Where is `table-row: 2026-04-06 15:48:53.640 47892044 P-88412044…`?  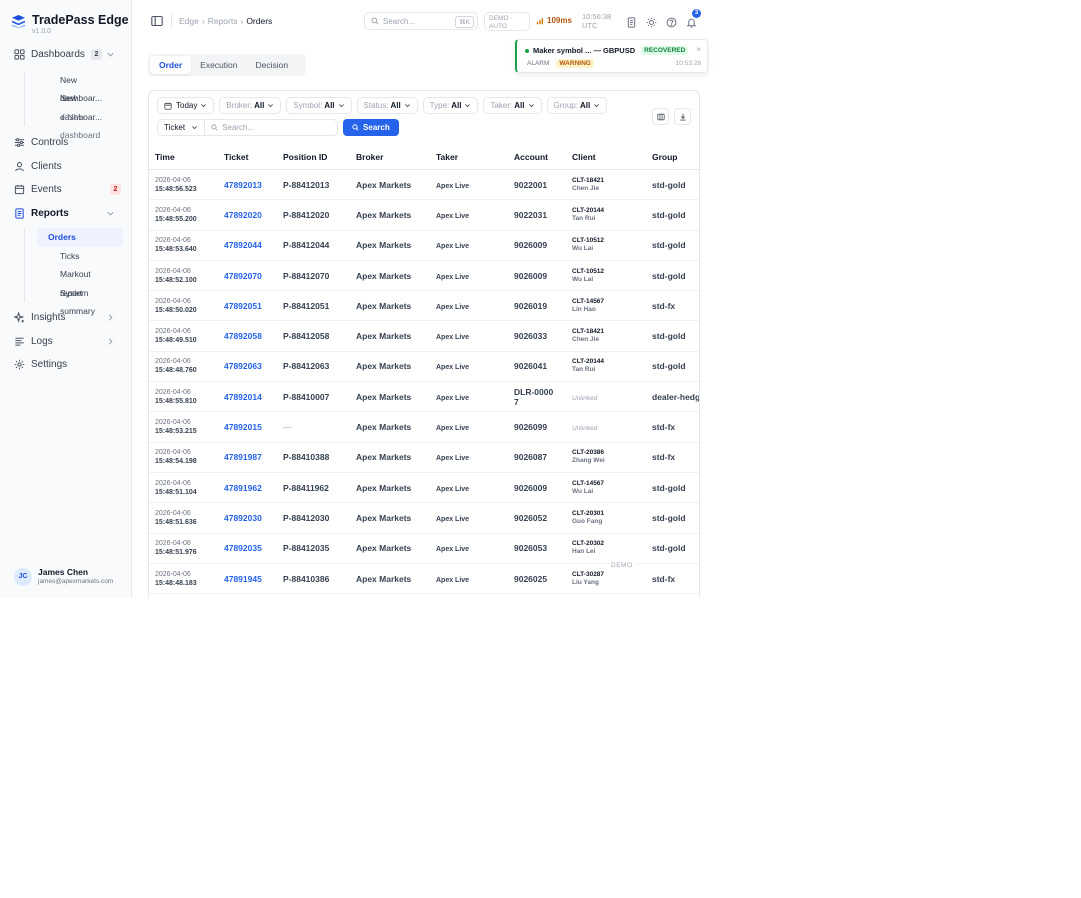
table-row: 2026-04-06 15:48:53.640 47892044 P-88412044… is located at coordinates (424, 245).